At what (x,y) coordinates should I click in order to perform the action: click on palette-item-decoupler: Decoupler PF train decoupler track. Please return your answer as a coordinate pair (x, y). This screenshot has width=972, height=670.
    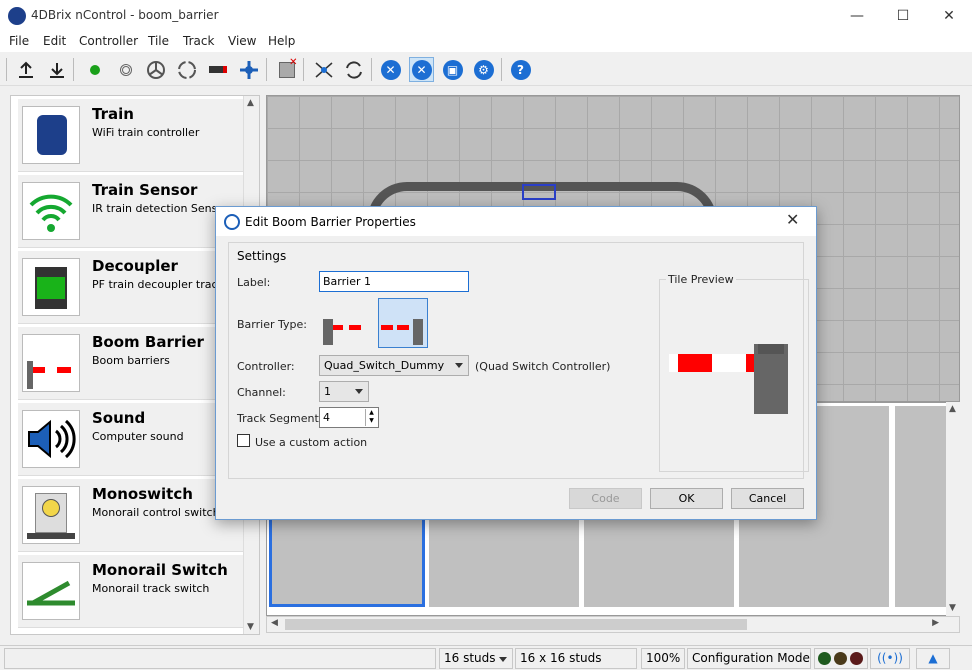
    Looking at the image, I should click on (130, 287).